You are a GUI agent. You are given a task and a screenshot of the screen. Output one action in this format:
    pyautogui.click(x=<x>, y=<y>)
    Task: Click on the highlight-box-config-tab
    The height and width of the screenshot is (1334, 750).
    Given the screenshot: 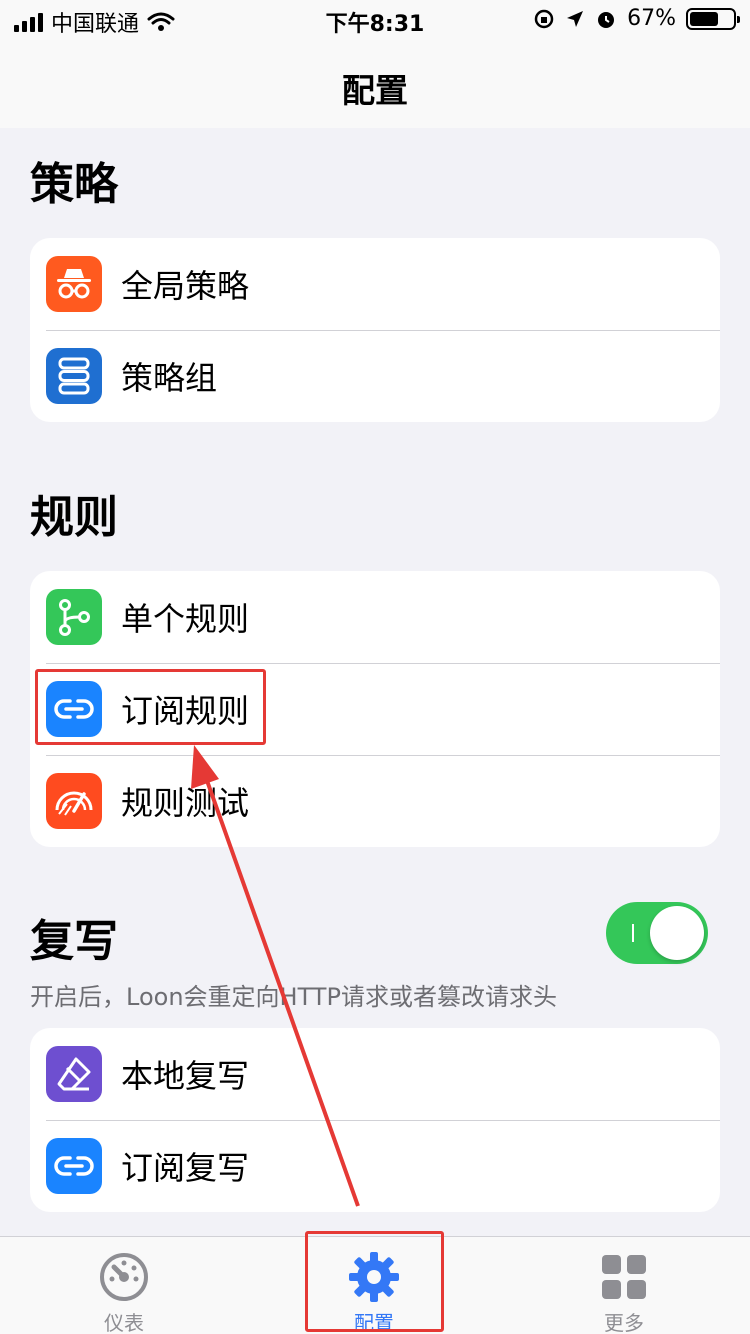 What is the action you would take?
    pyautogui.click(x=374, y=1281)
    